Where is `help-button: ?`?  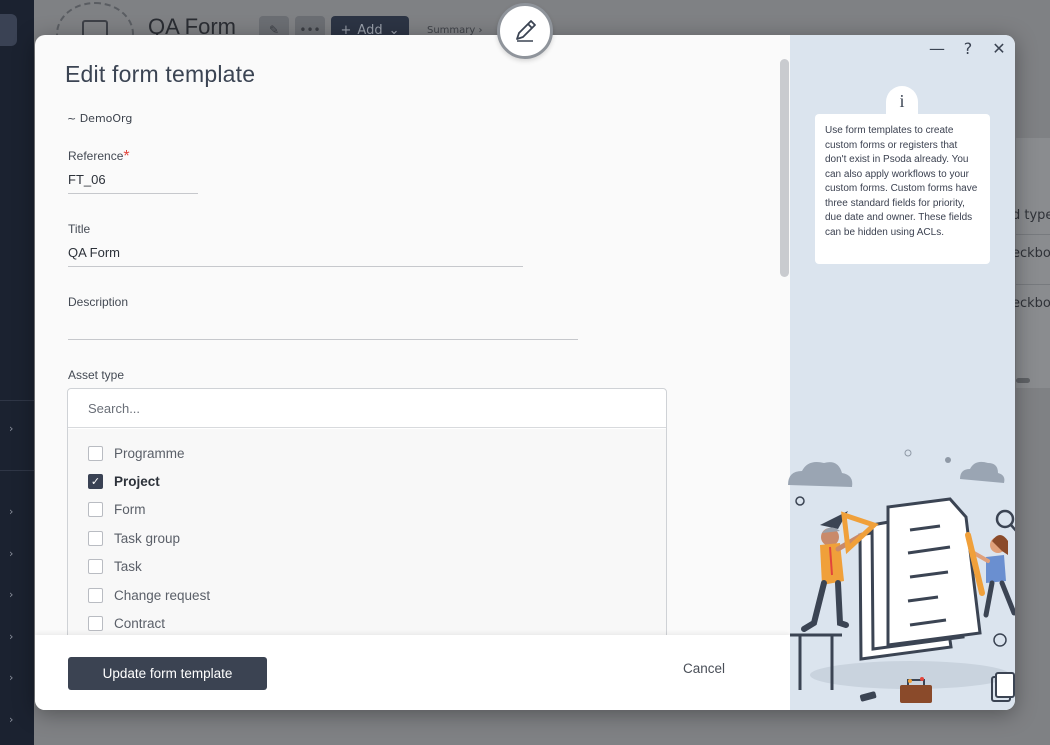 help-button: ? is located at coordinates (968, 48).